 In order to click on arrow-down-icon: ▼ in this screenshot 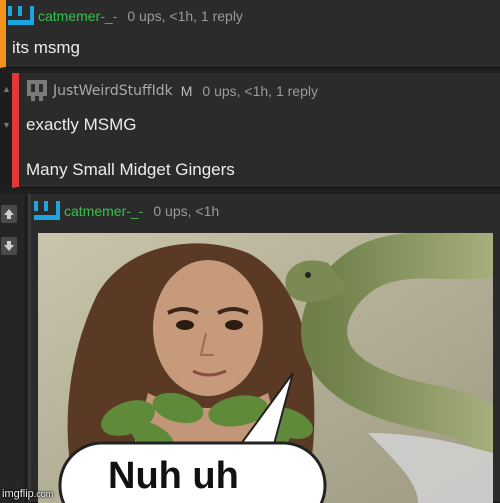, I will do `click(6, 125)`.